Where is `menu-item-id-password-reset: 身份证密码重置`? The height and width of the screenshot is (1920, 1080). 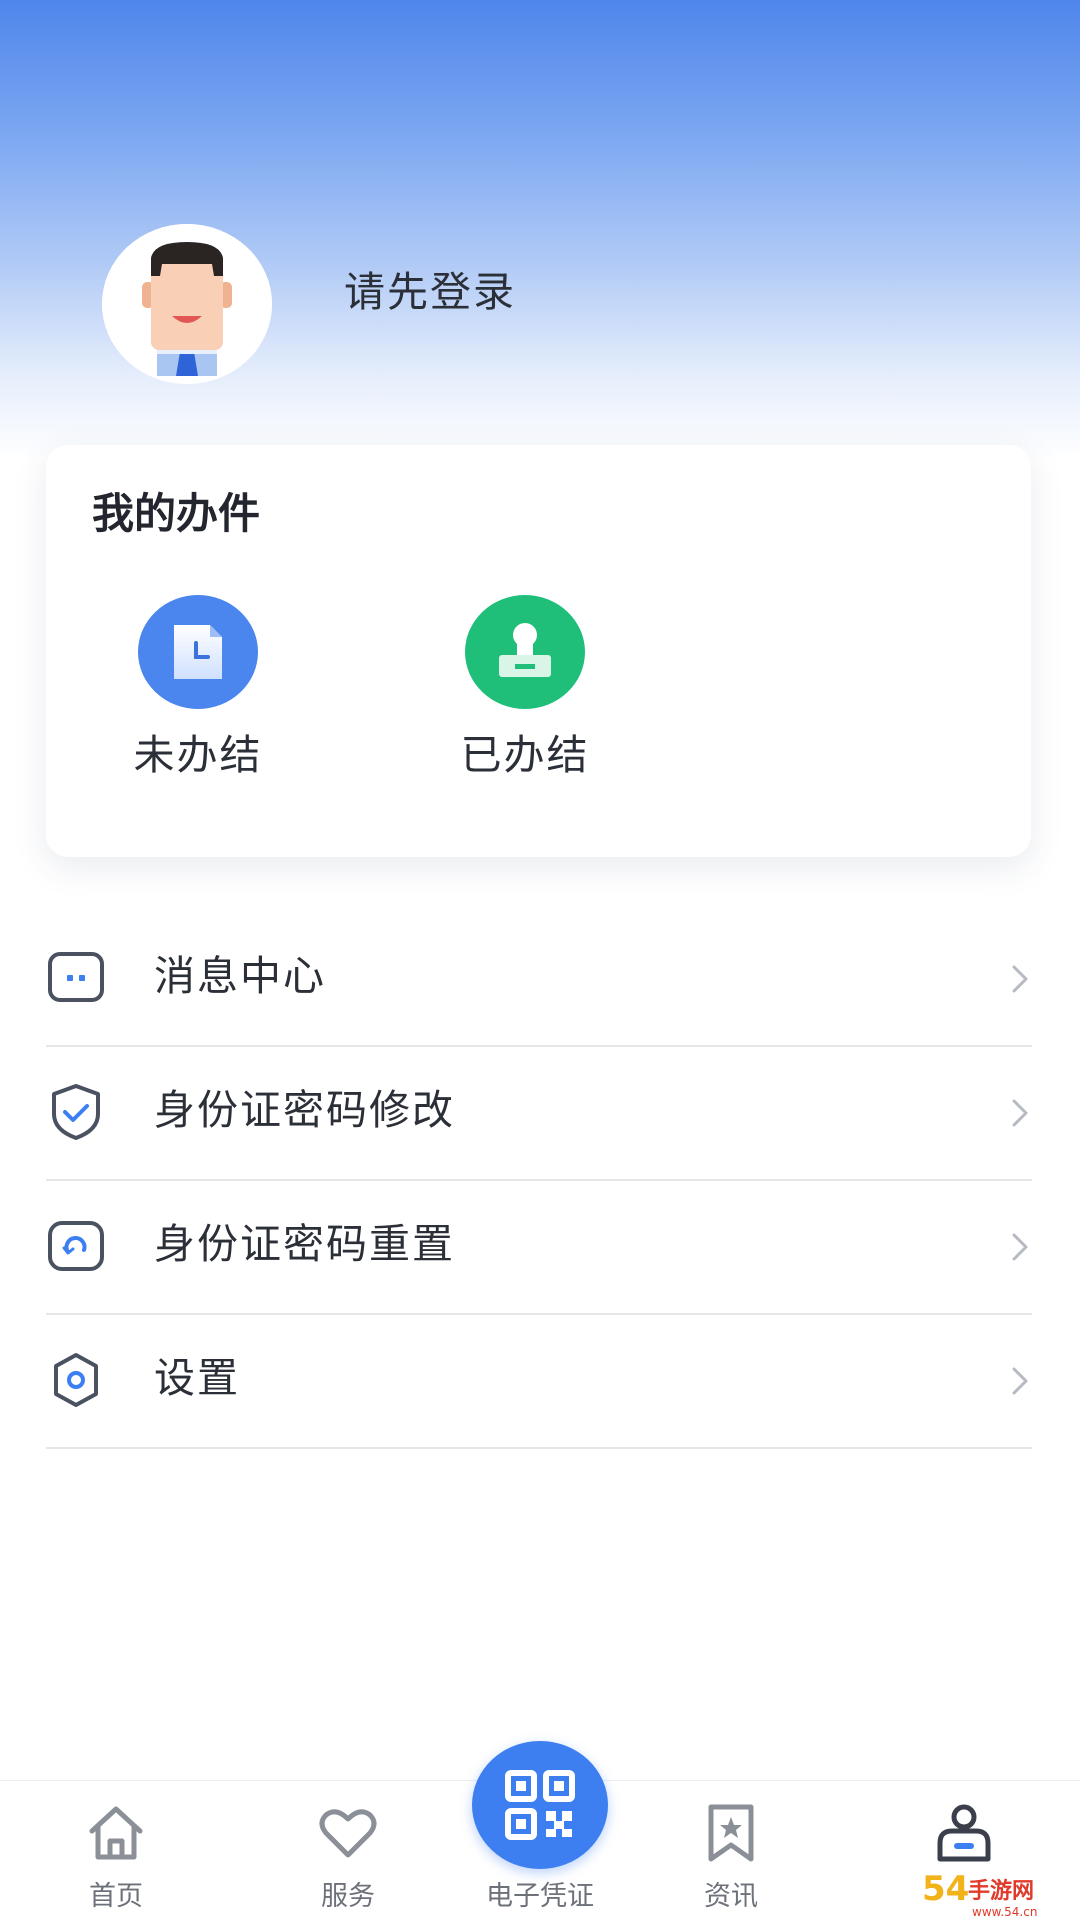
menu-item-id-password-reset: 身份证密码重置 is located at coordinates (539, 1247).